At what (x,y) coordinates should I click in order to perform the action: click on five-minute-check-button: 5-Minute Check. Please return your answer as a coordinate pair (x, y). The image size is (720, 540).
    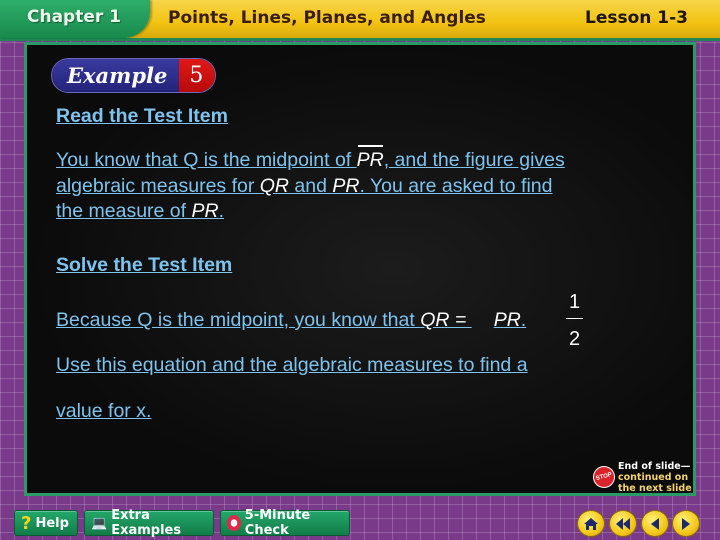
    Looking at the image, I should click on (285, 523).